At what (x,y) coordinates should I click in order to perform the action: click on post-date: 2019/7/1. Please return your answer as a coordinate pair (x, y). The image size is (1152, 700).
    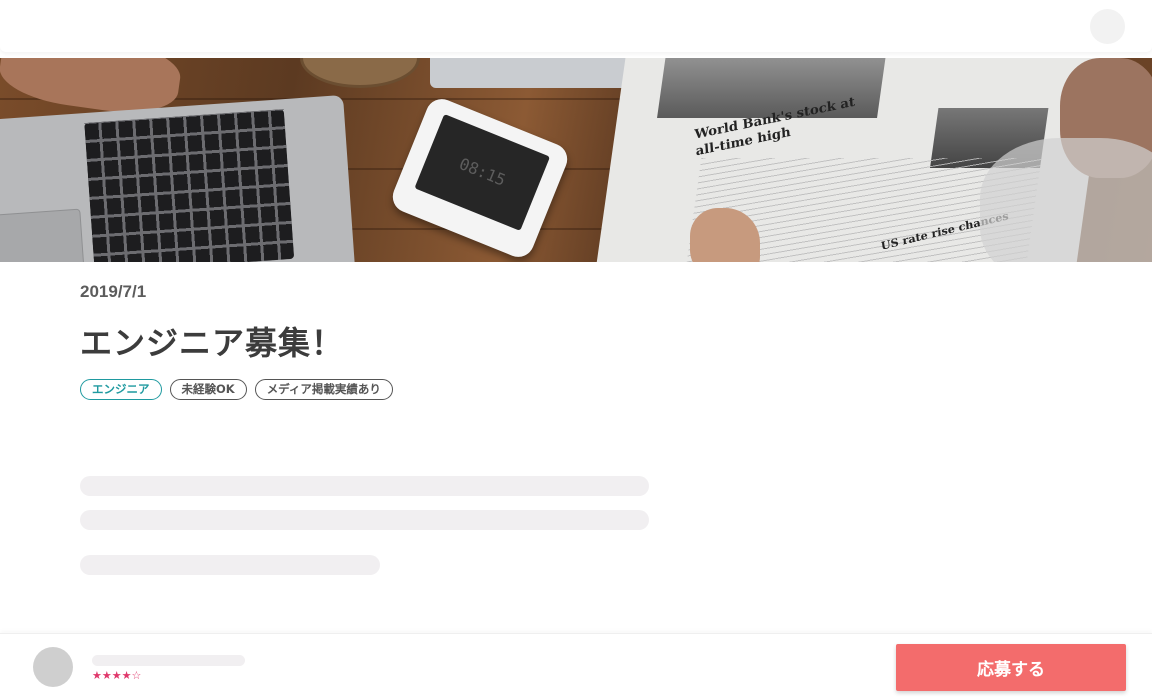
    Looking at the image, I should click on (113, 291).